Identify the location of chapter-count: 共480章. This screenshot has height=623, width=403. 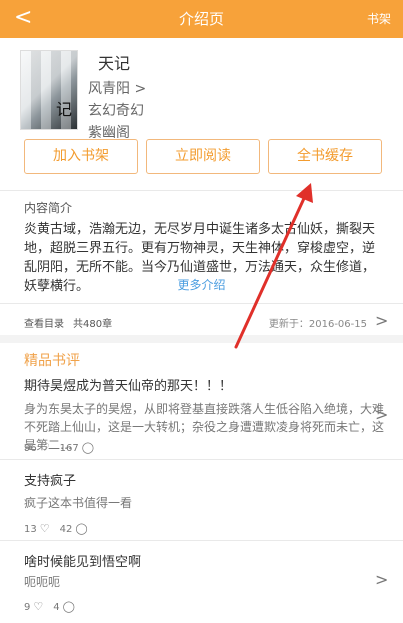
(93, 324).